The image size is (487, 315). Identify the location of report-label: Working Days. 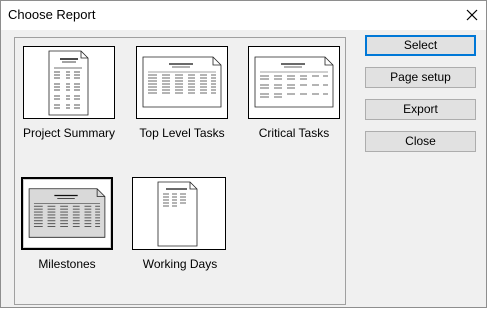
(180, 264).